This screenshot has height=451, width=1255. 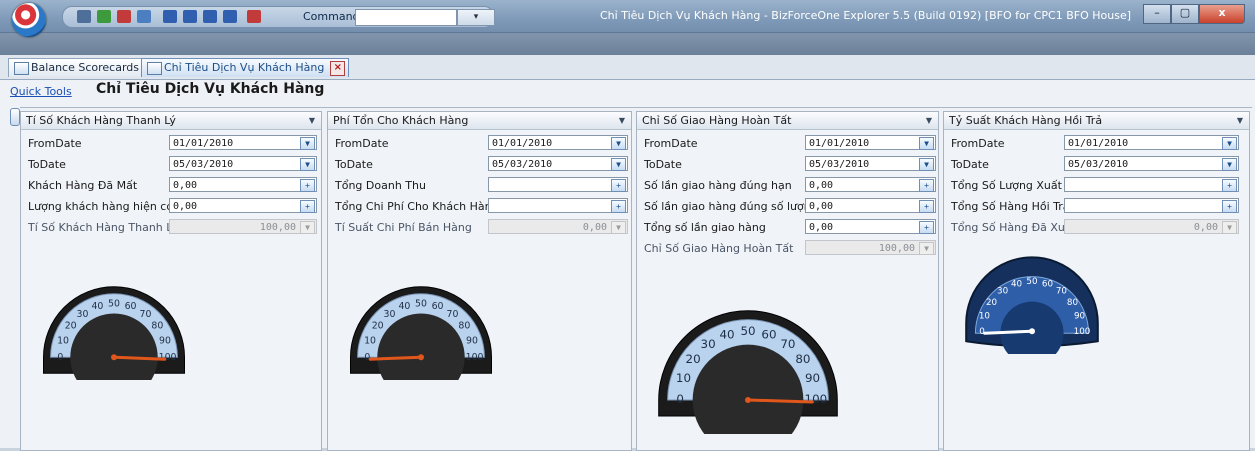 I want to click on last-record-icon, so click(x=230, y=16).